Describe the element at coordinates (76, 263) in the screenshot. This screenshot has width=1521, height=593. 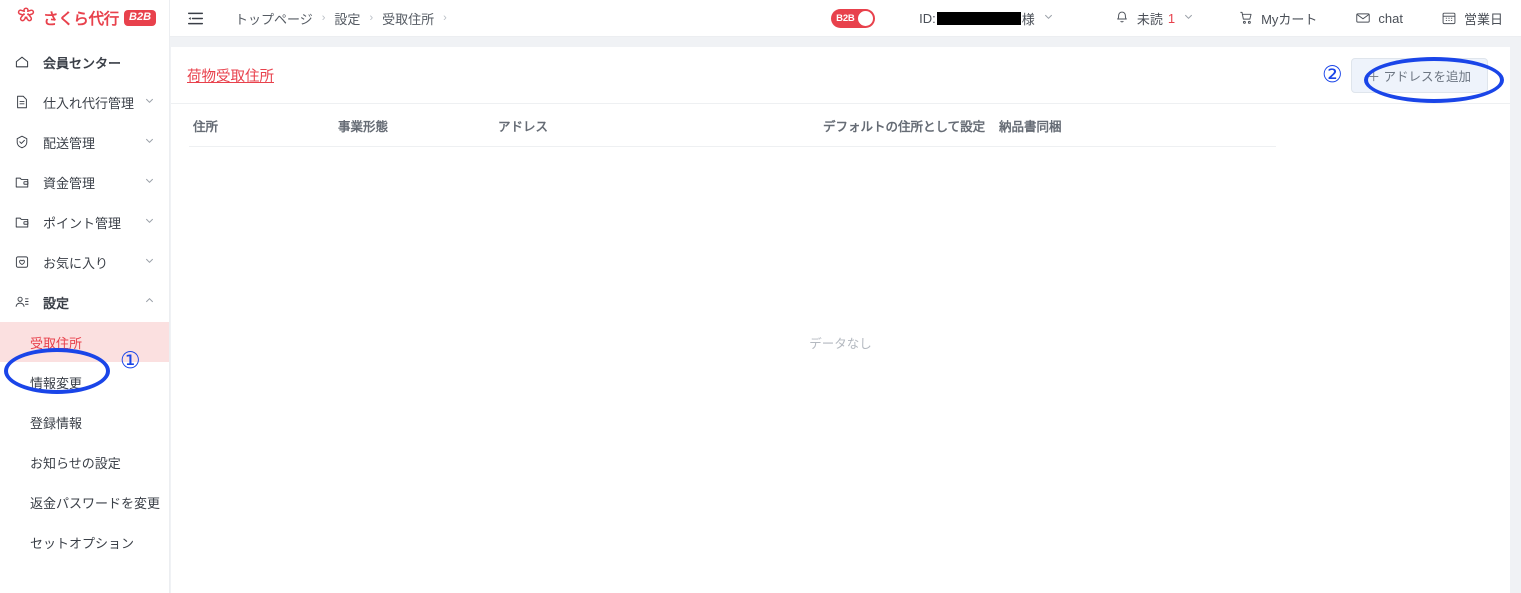
I see `sidebar-item-label: お気に入り` at that location.